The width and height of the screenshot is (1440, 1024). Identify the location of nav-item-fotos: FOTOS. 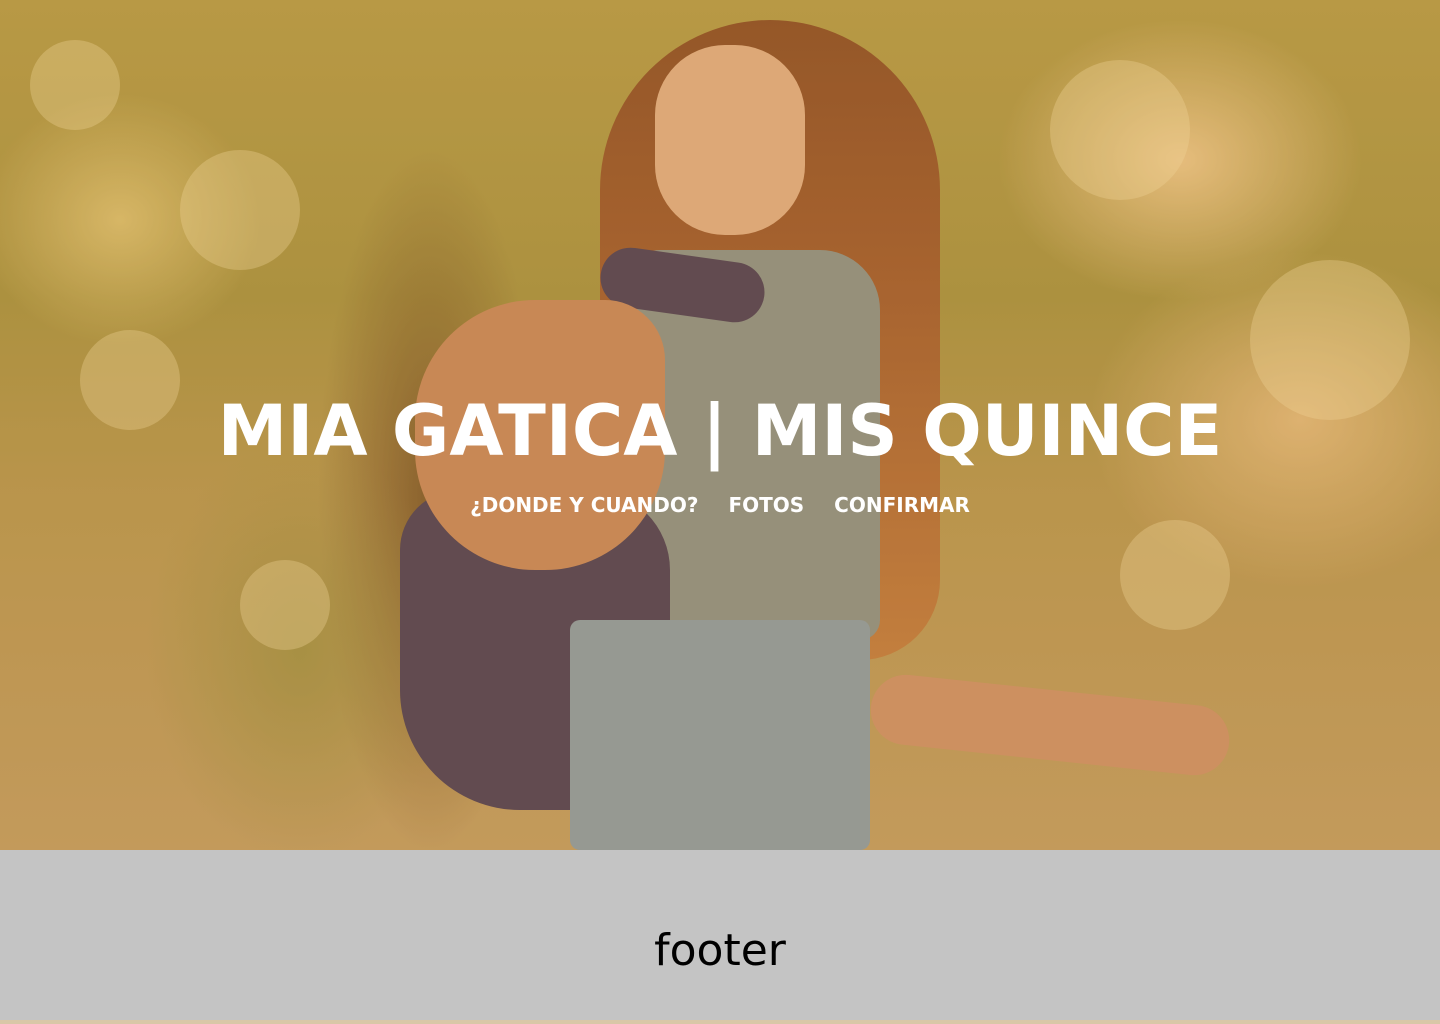
(766, 505).